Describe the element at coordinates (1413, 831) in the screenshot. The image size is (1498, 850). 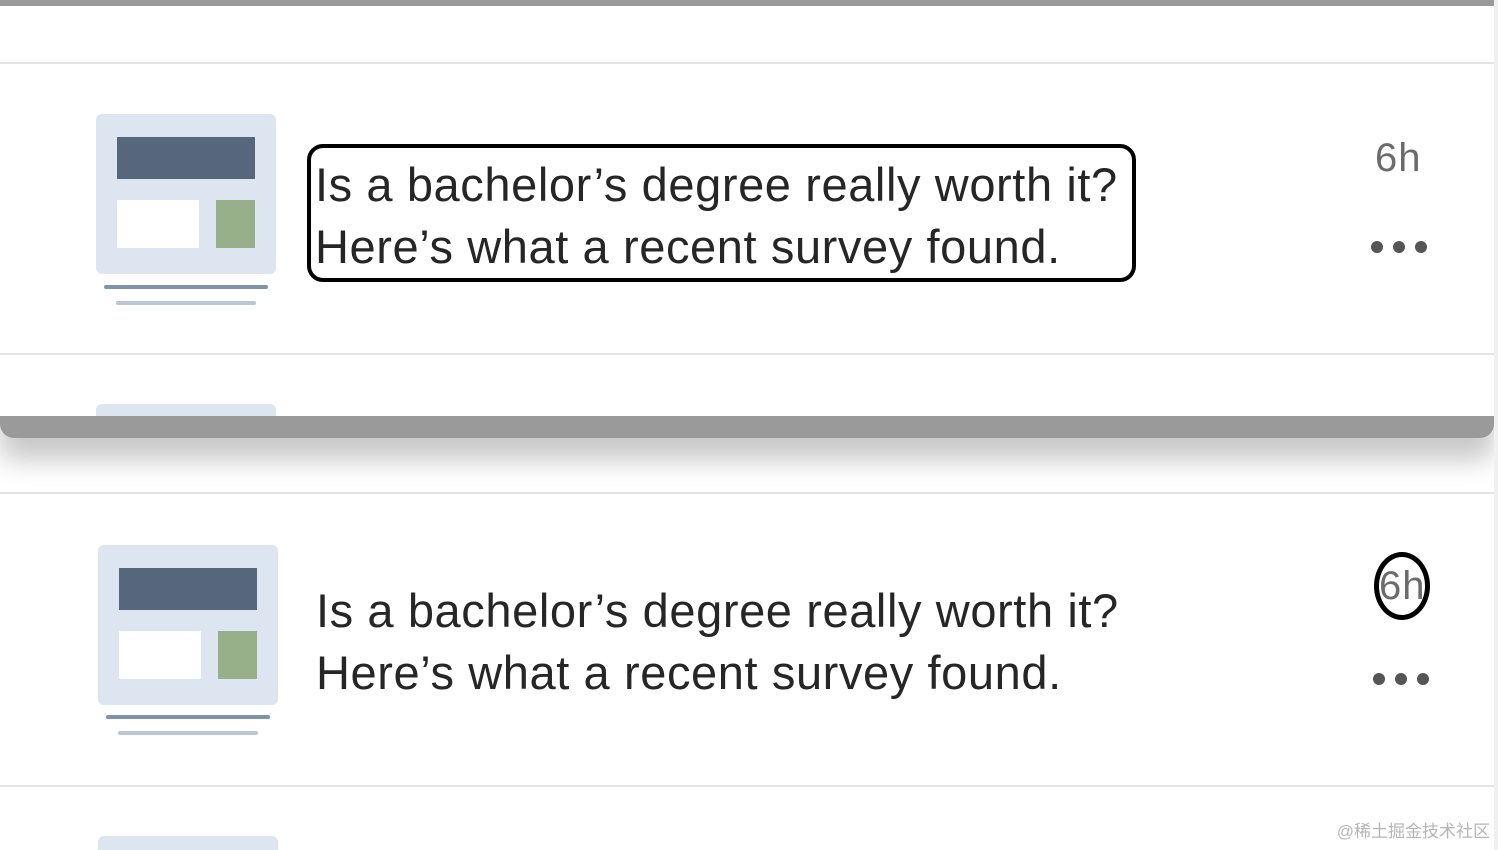
I see `watermark: @稀土掘金技术社区` at that location.